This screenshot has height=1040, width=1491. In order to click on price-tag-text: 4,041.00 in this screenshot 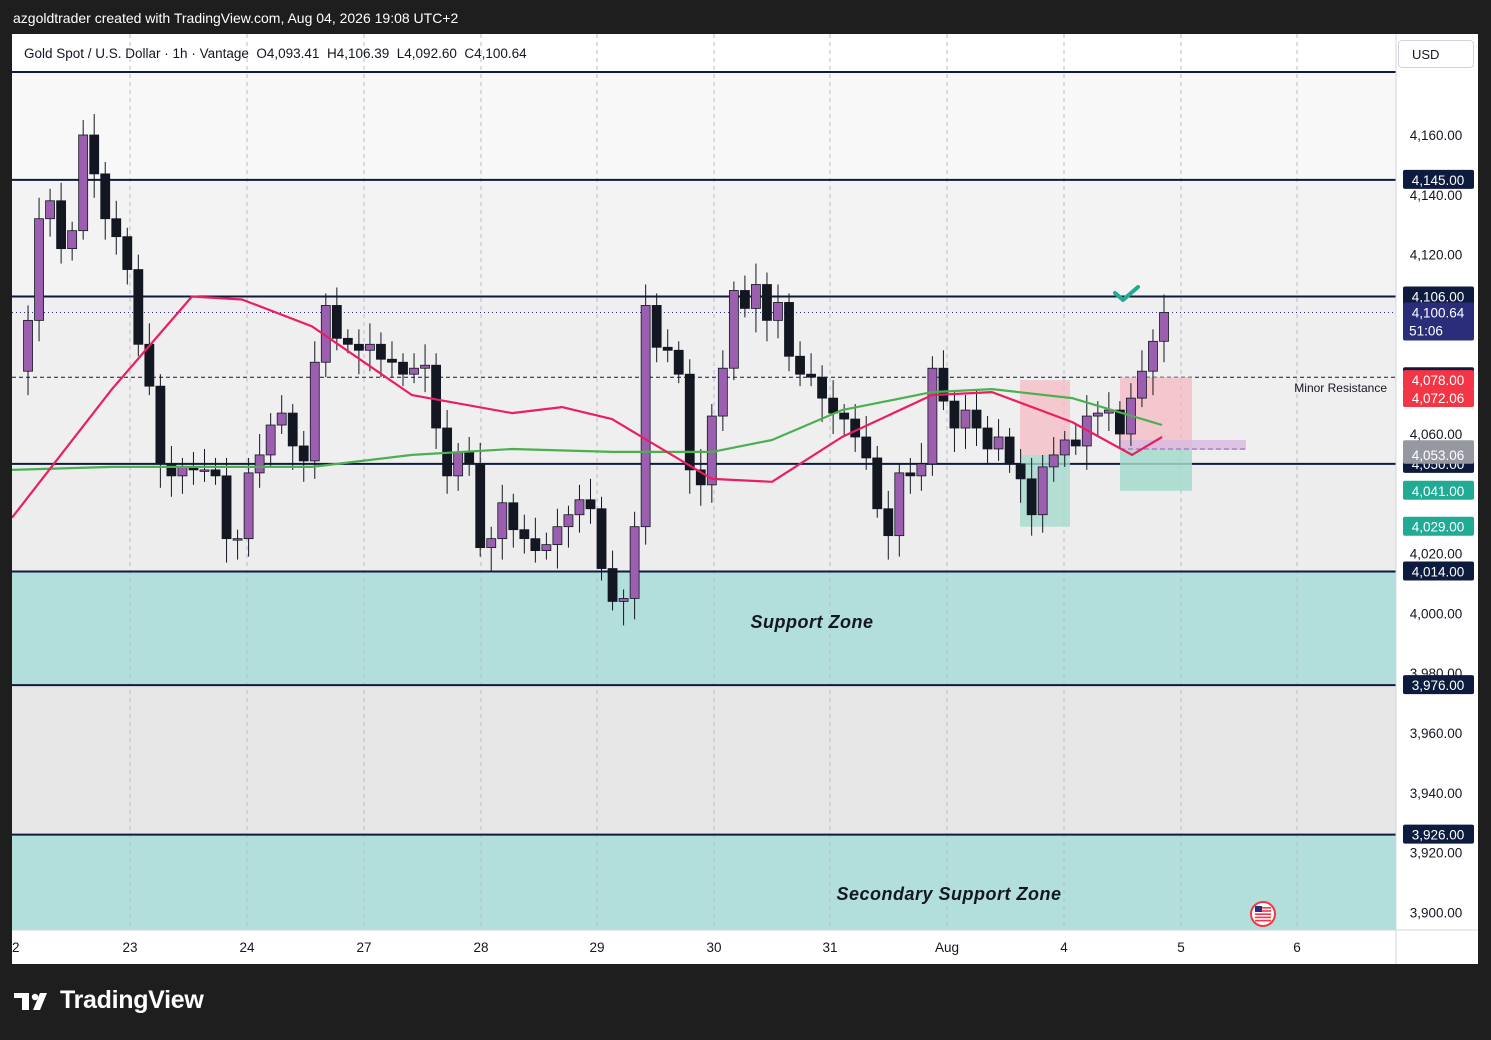, I will do `click(1438, 491)`.